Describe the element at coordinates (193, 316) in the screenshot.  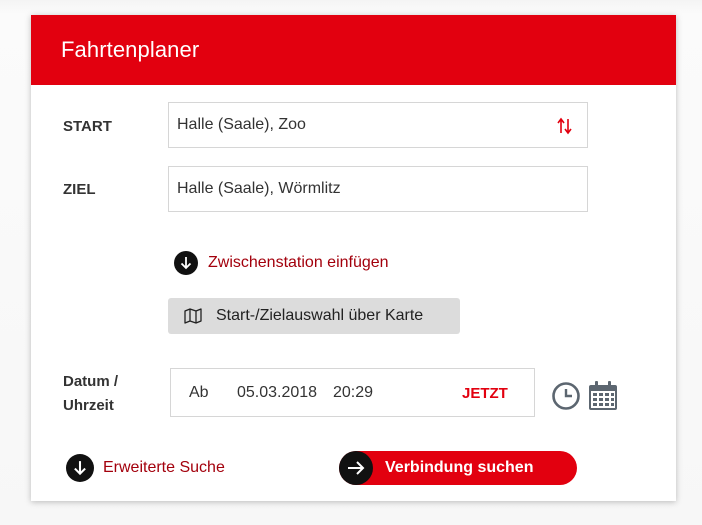
I see `map-icon` at that location.